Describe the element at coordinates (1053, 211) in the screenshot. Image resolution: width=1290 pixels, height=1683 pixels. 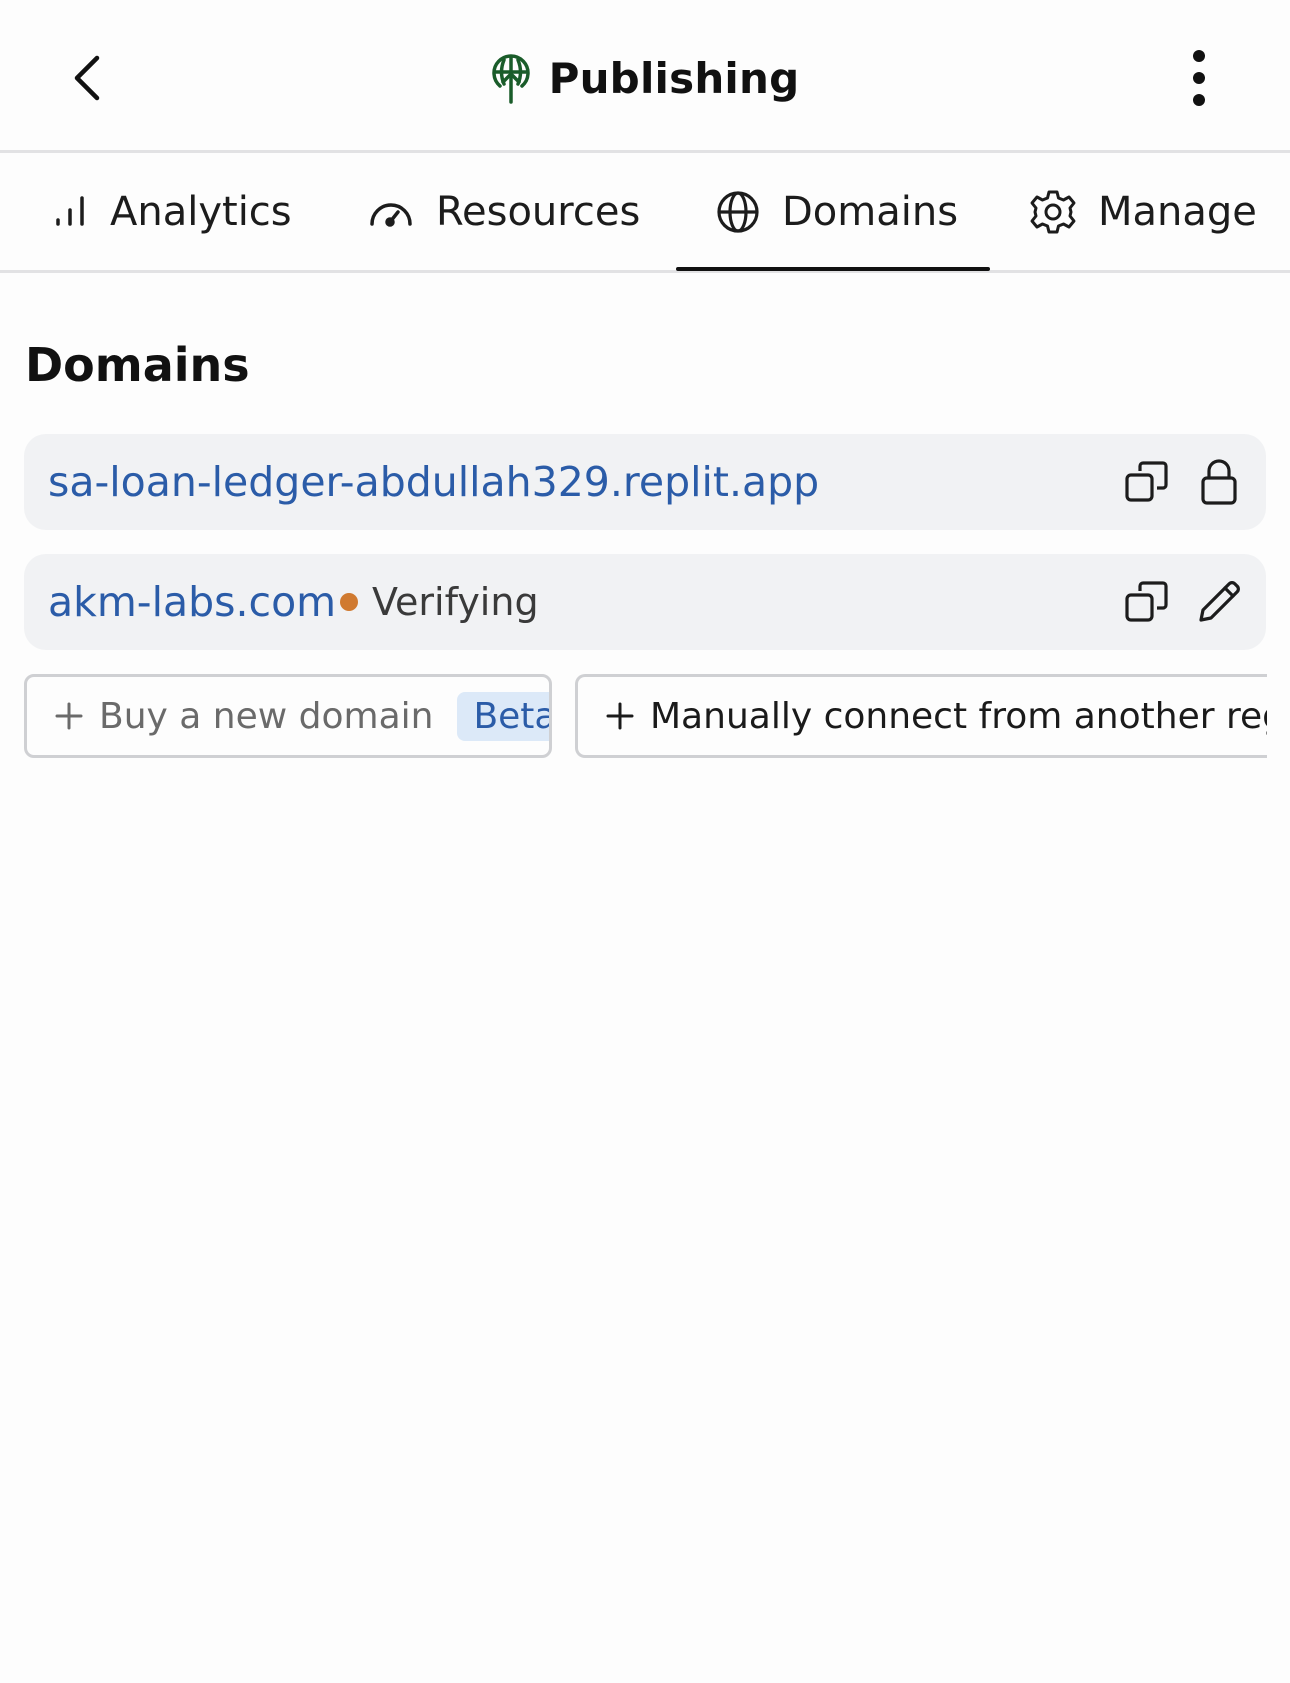
I see `gear-icon` at that location.